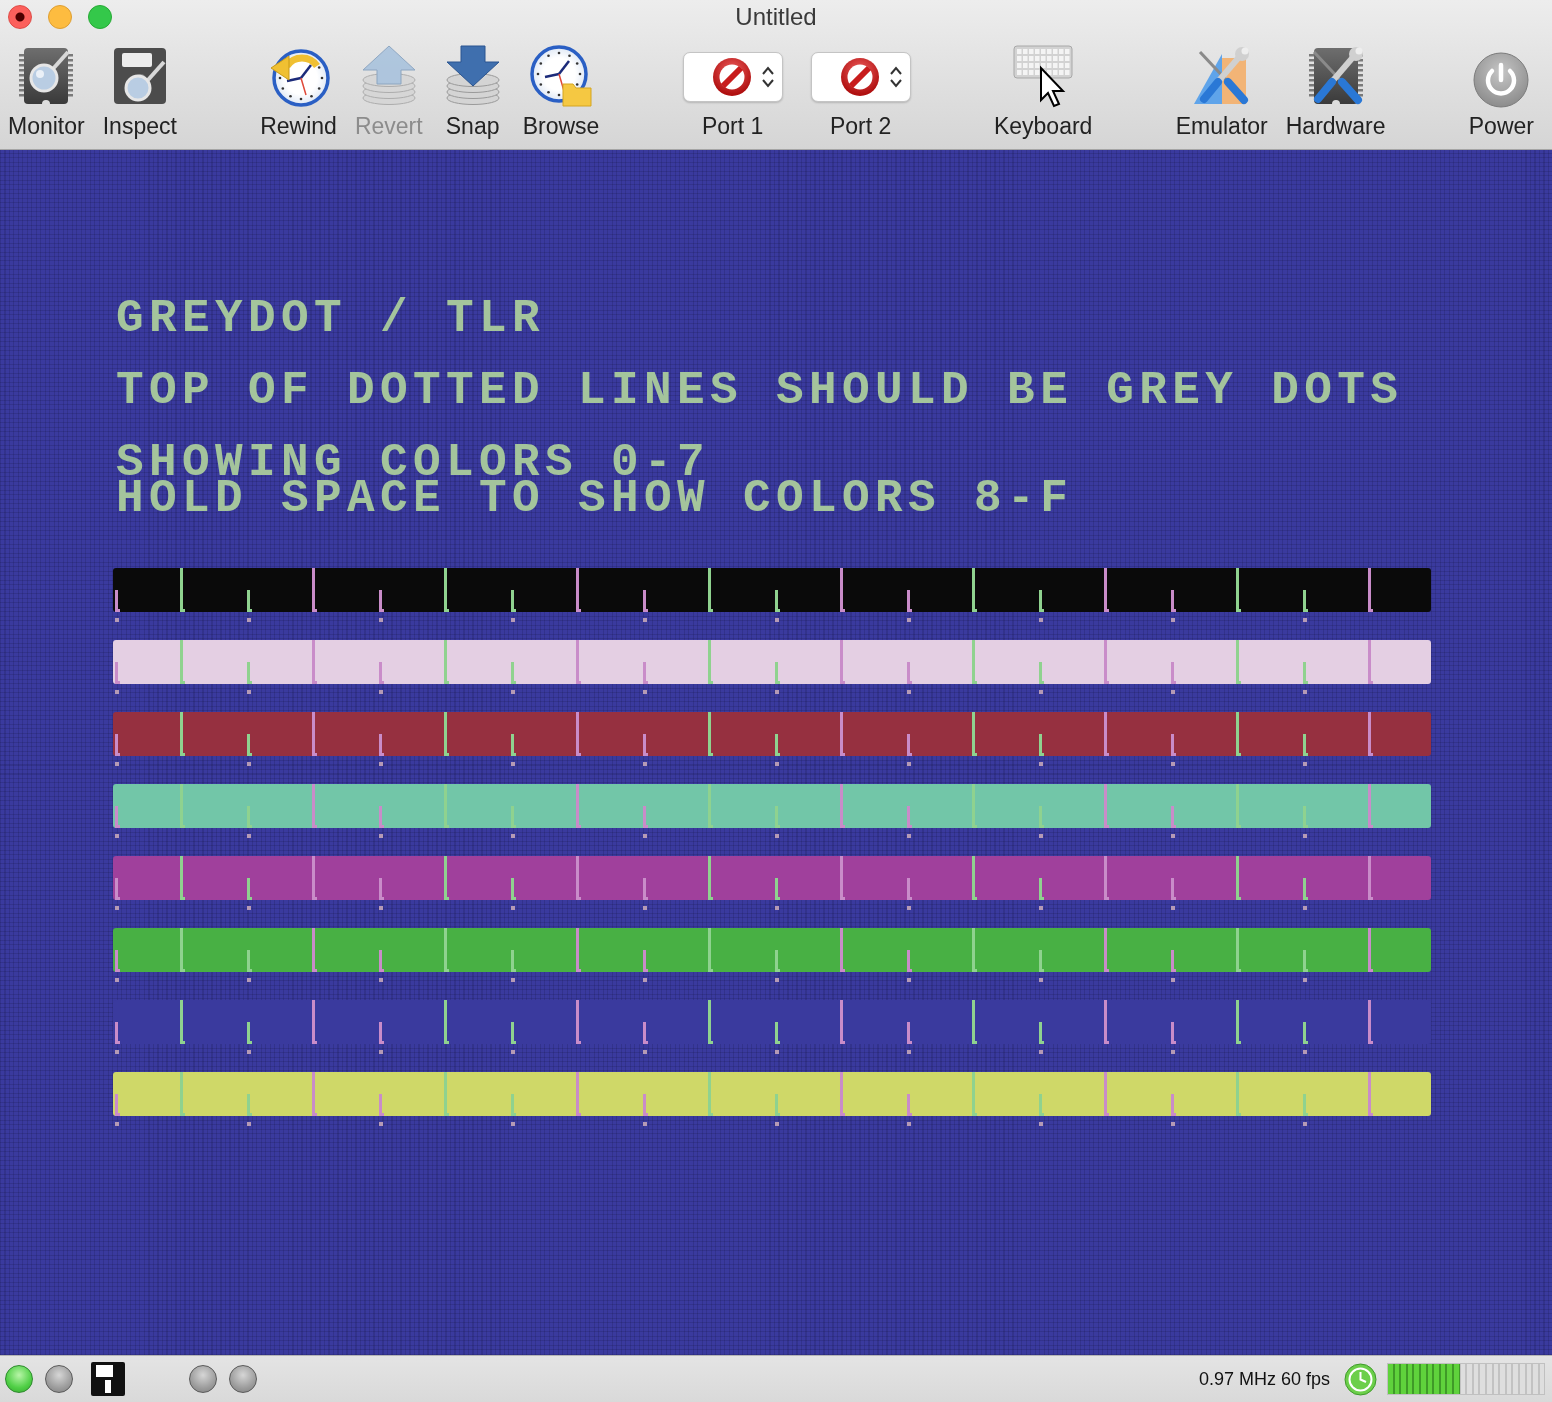 The height and width of the screenshot is (1402, 1552). Describe the element at coordinates (1043, 76) in the screenshot. I see `keyboard-cursor-icon` at that location.